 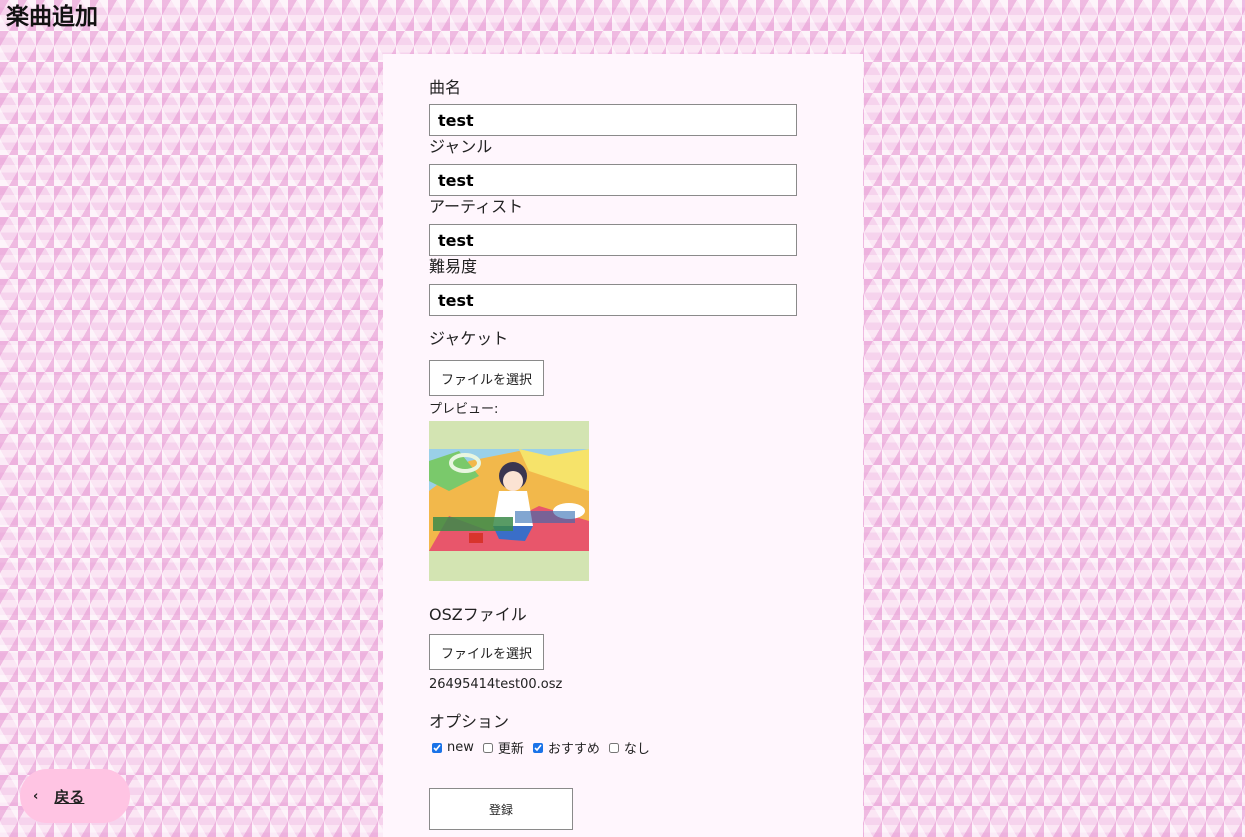 What do you see at coordinates (461, 146) in the screenshot?
I see `genre-label: ジャンル` at bounding box center [461, 146].